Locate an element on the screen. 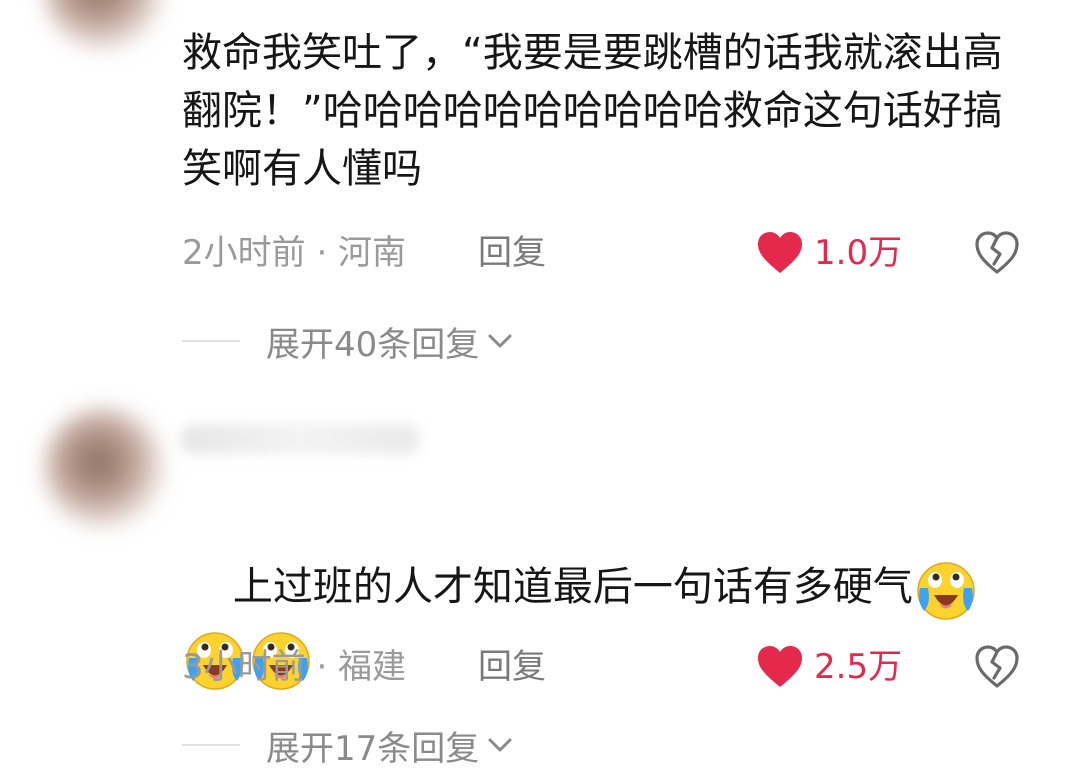 The width and height of the screenshot is (1080, 770). comment-meta: 2小时前 · 河南 回复 1.0万 is located at coordinates (612, 253).